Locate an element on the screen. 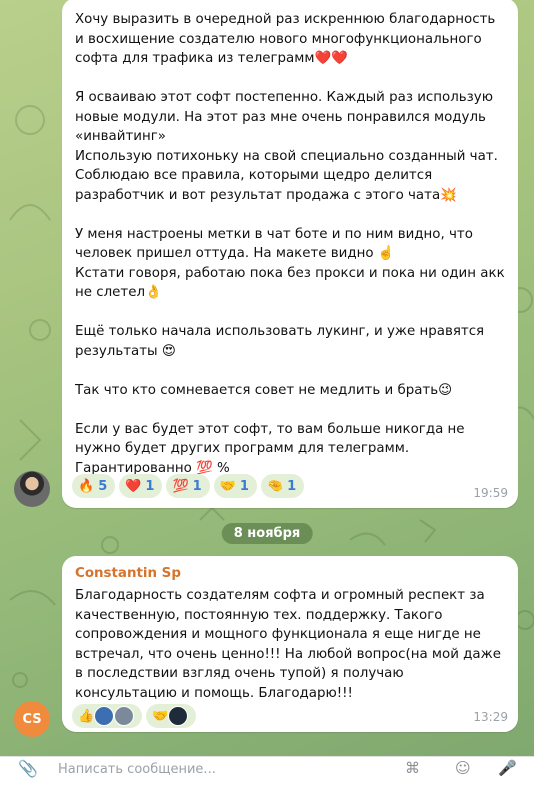 The image size is (534, 787). message-time: 13:29 is located at coordinates (490, 717).